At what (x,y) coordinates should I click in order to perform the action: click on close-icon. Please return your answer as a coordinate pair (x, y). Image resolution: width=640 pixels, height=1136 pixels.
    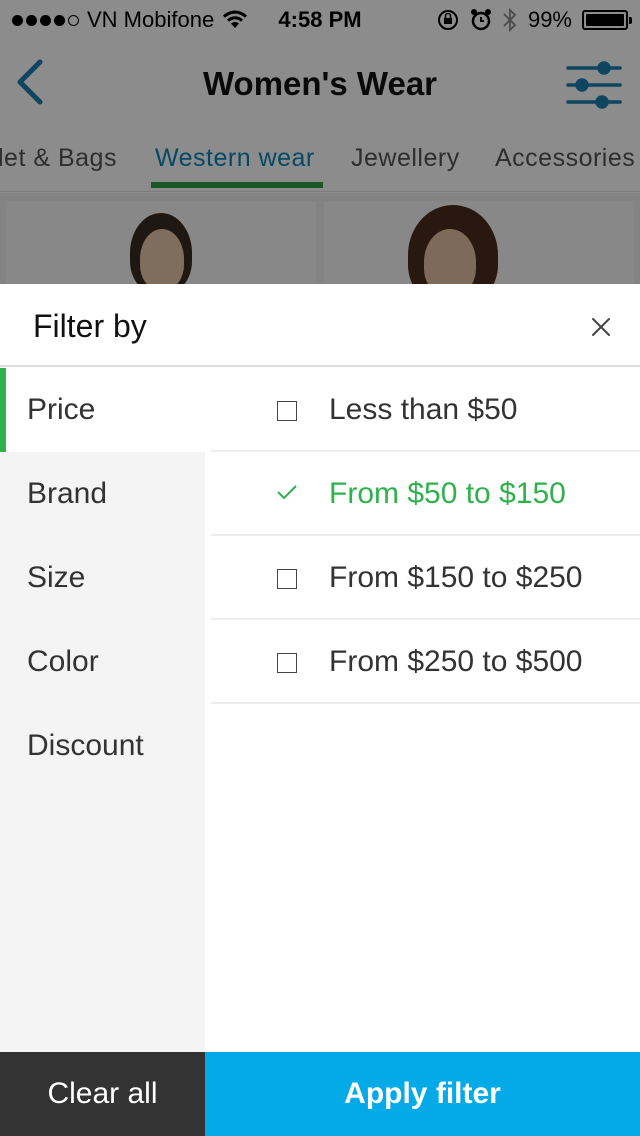
    Looking at the image, I should click on (601, 327).